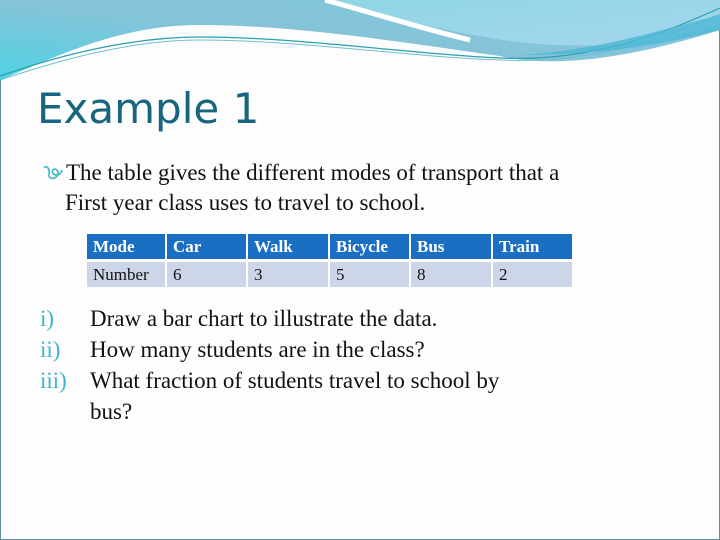 The image size is (720, 540). Describe the element at coordinates (53, 380) in the screenshot. I see `question-number: iii)` at that location.